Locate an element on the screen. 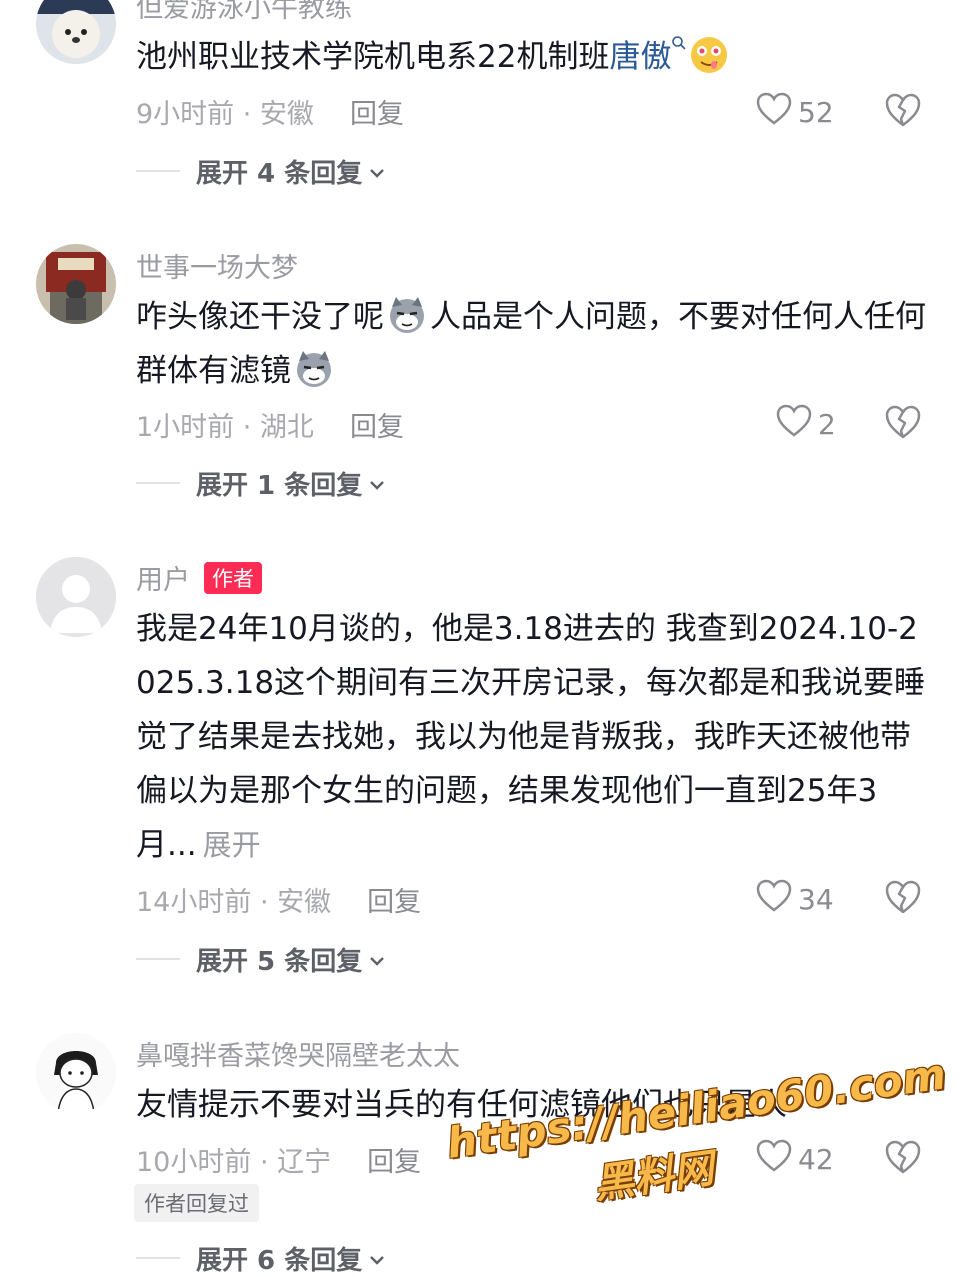 The width and height of the screenshot is (960, 1277). comment-text: 池州职业技术学院机电系22机制班唐傲 is located at coordinates (531, 57).